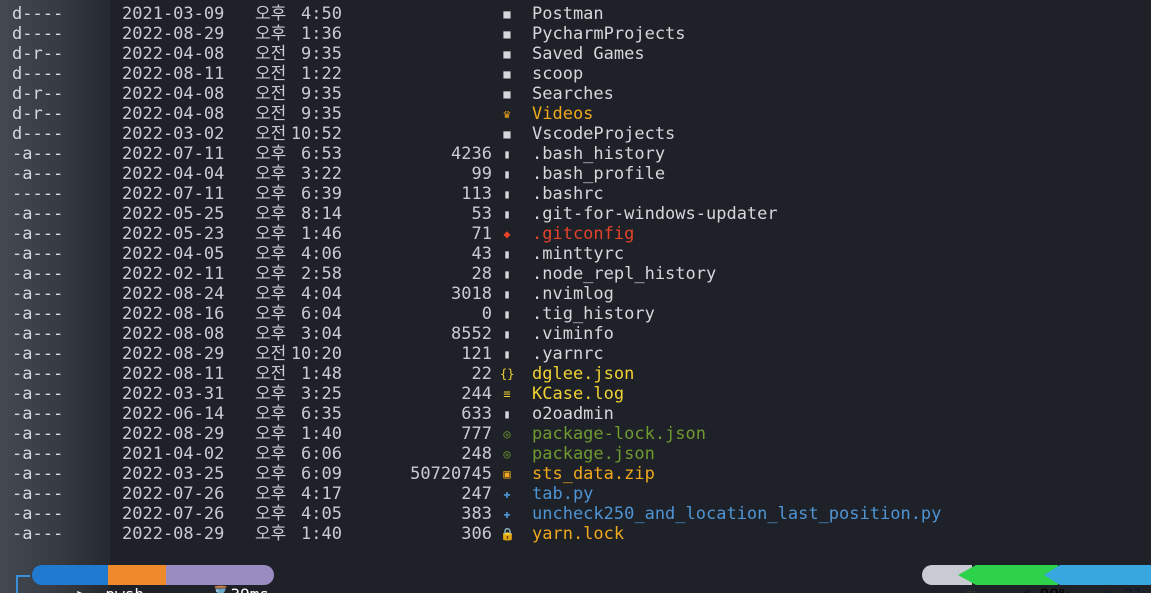 The width and height of the screenshot is (1151, 593). I want to click on entry-name: PycharmProjects, so click(609, 34).